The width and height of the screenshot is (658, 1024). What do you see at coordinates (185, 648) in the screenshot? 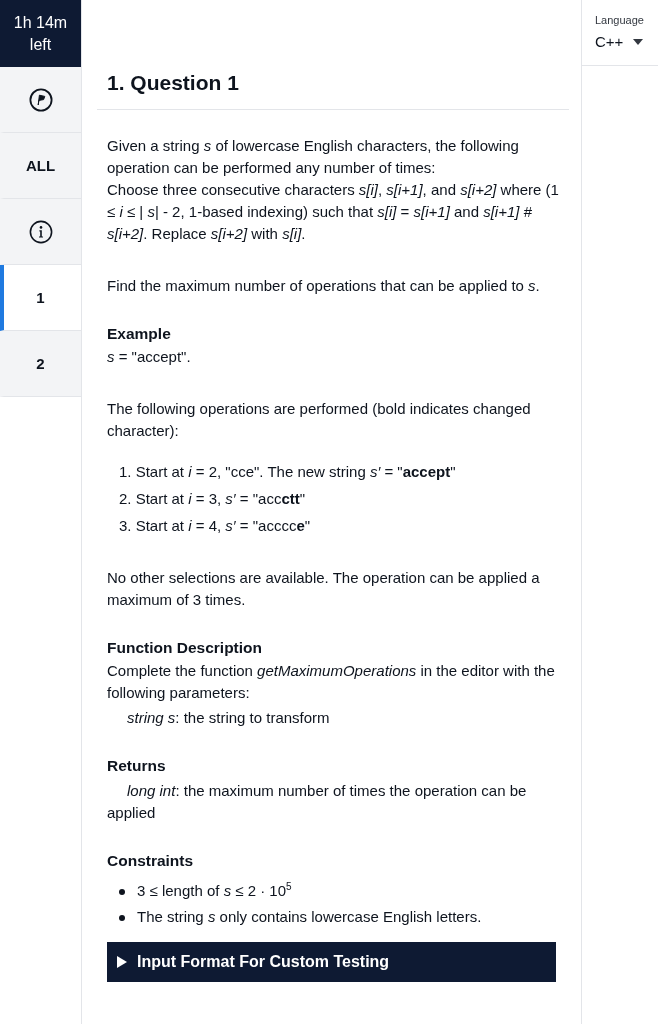
I see `section-heading: Function Description` at bounding box center [185, 648].